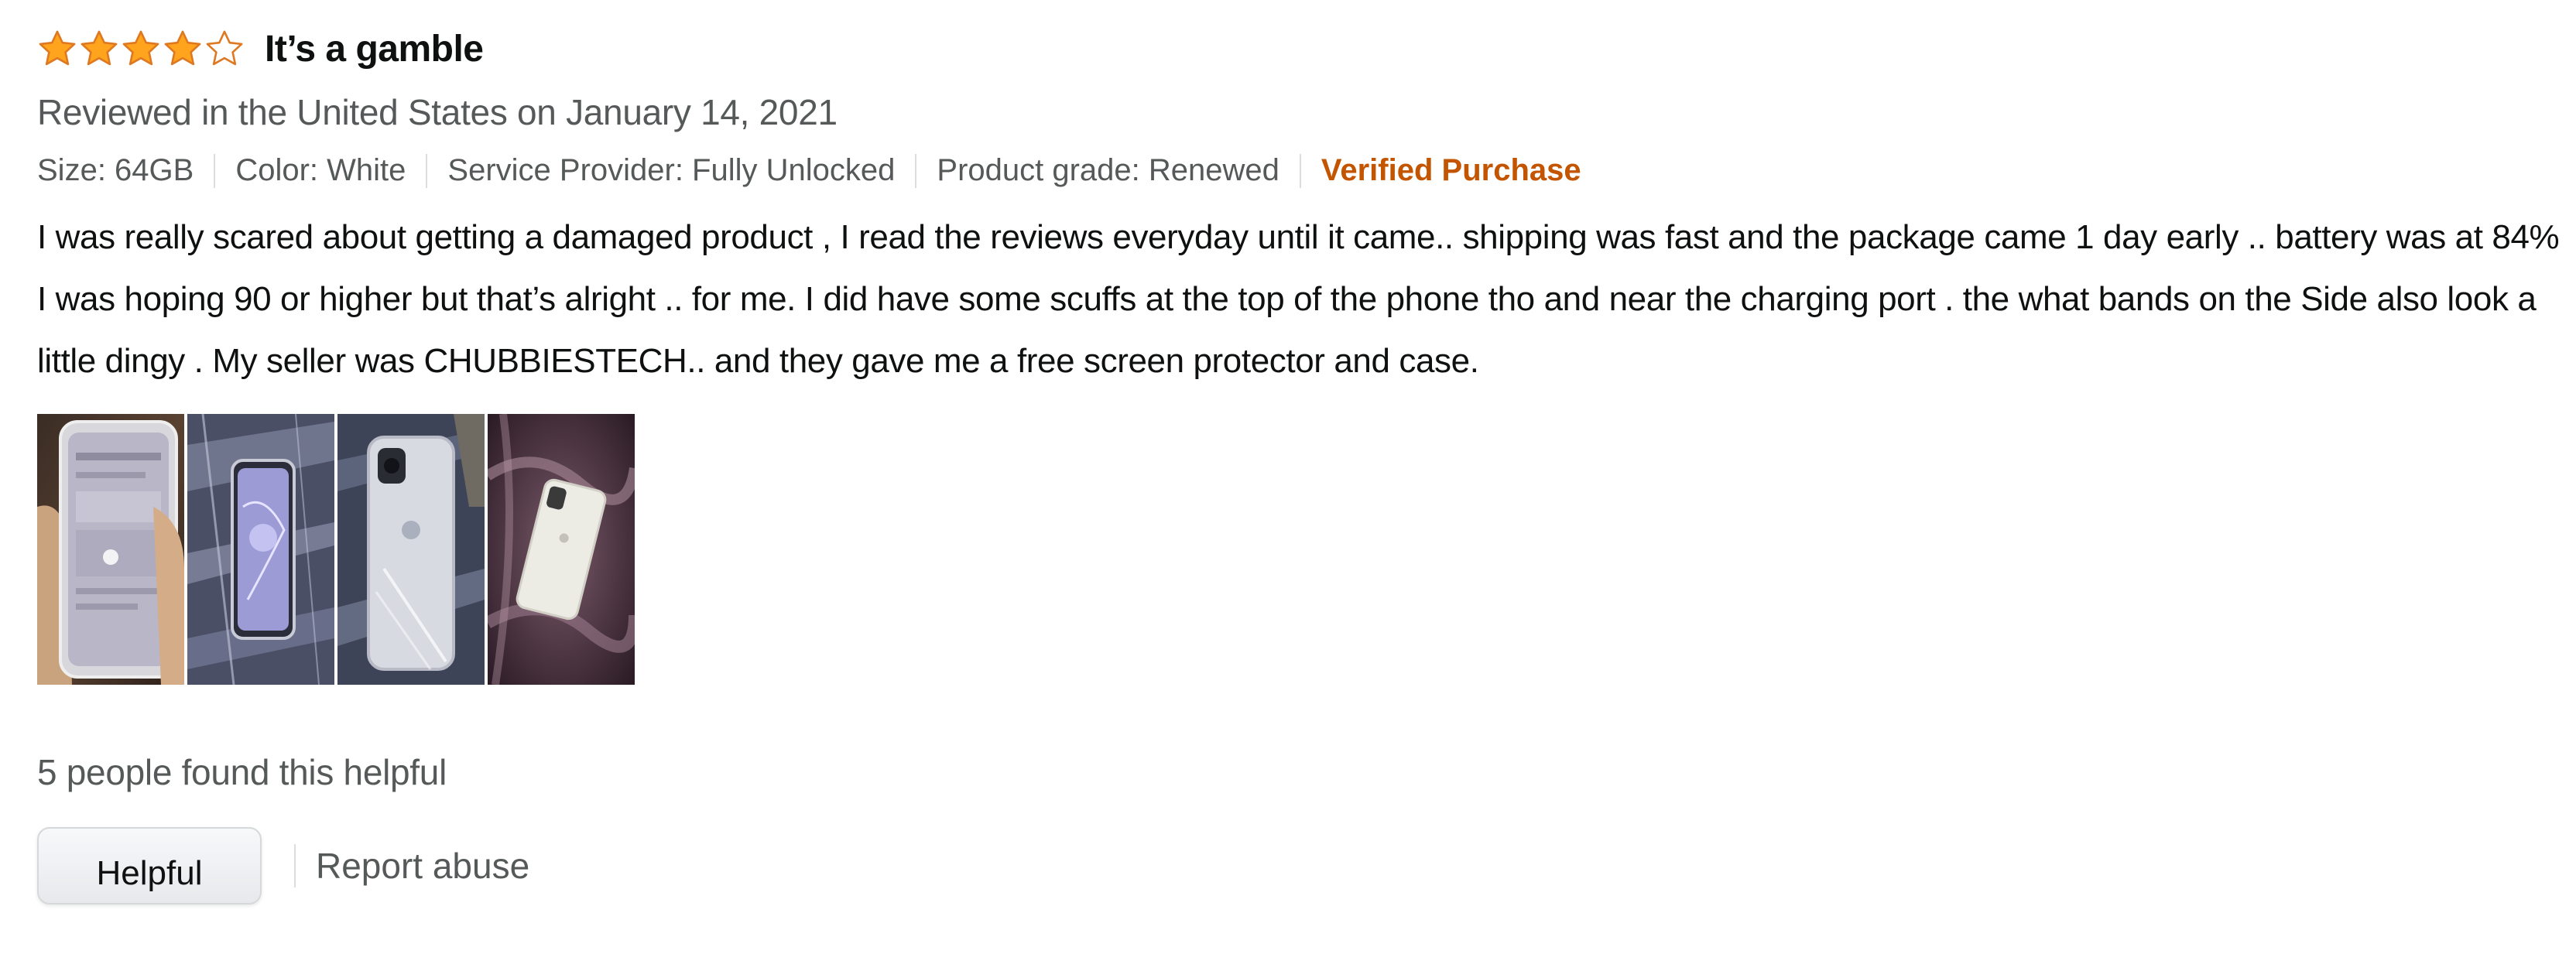 Image resolution: width=2576 pixels, height=954 pixels. Describe the element at coordinates (1451, 171) in the screenshot. I see `verified-purchase-badge: Verified Purchase` at that location.